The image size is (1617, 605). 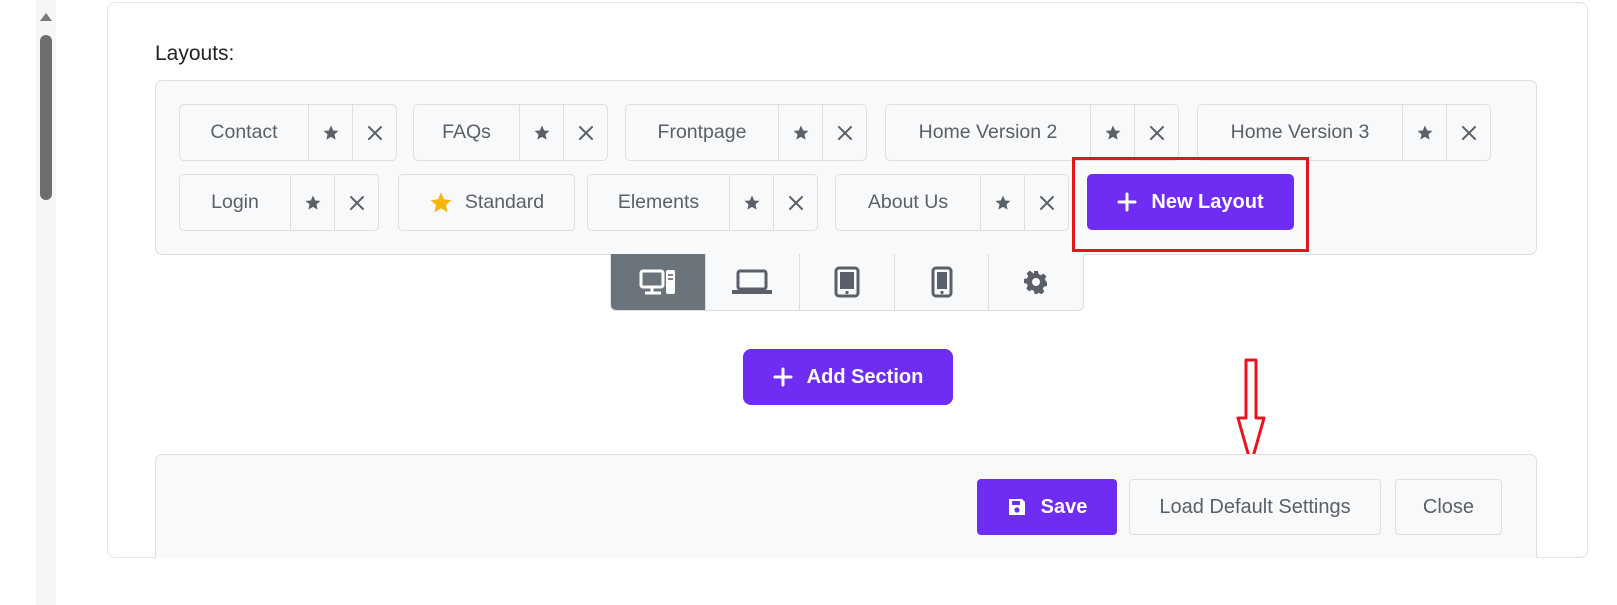 What do you see at coordinates (244, 132) in the screenshot?
I see `layout-name: Contact` at bounding box center [244, 132].